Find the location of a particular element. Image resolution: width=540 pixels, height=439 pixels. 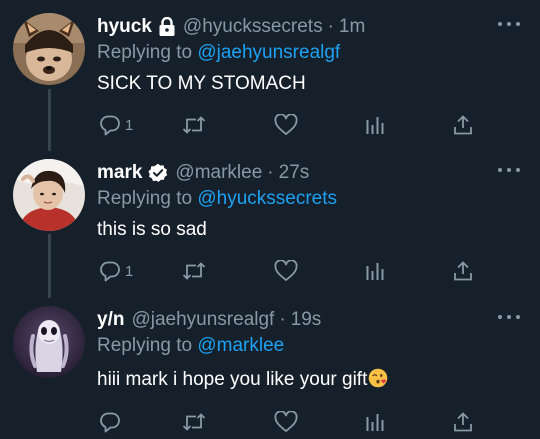

reply-button is located at coordinates (112, 422).